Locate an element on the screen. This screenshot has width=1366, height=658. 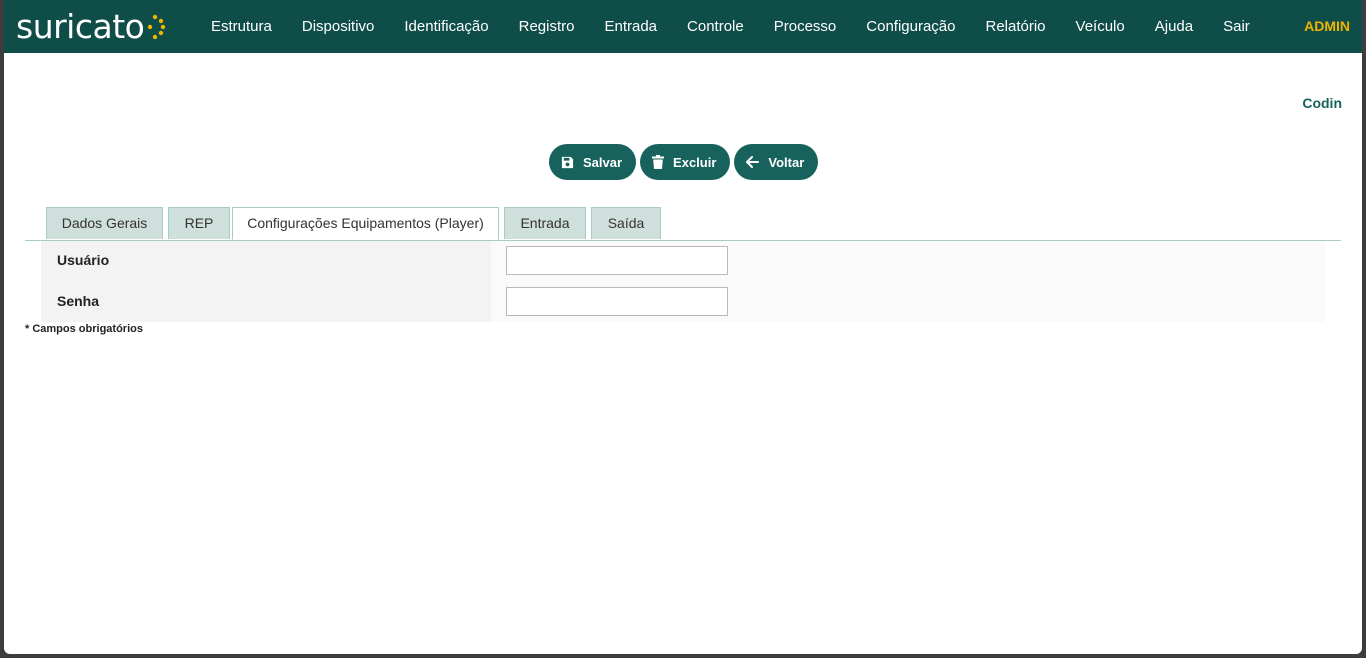
back-button: Voltar is located at coordinates (776, 162).